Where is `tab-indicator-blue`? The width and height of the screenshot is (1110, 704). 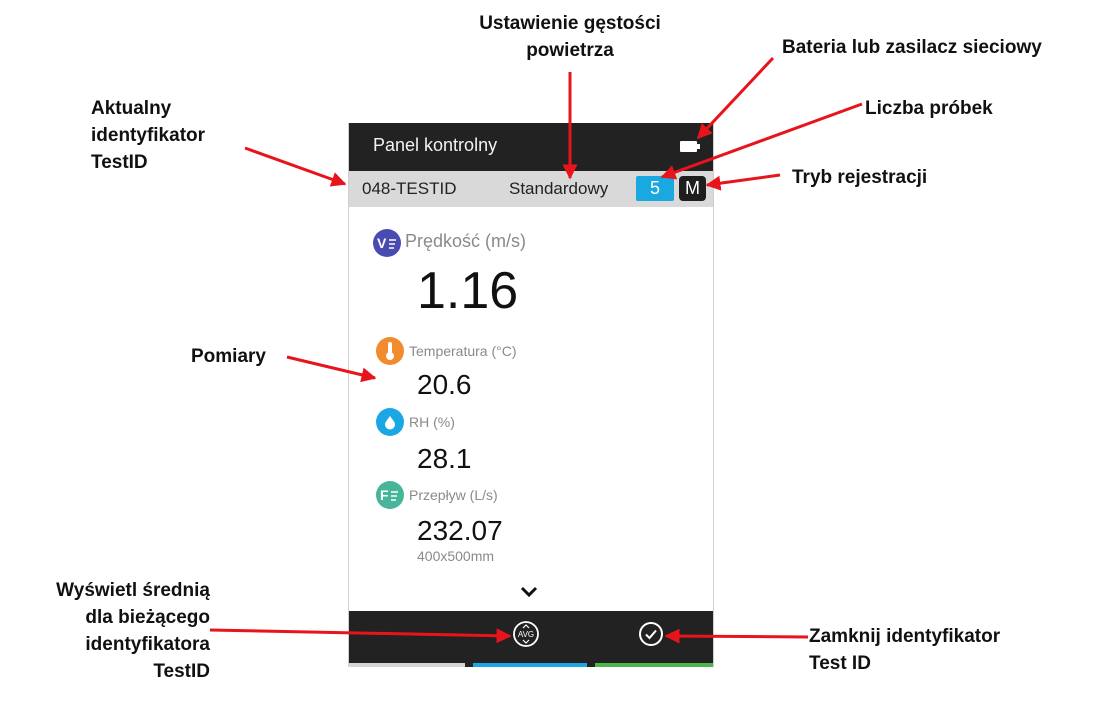
tab-indicator-blue is located at coordinates (530, 665).